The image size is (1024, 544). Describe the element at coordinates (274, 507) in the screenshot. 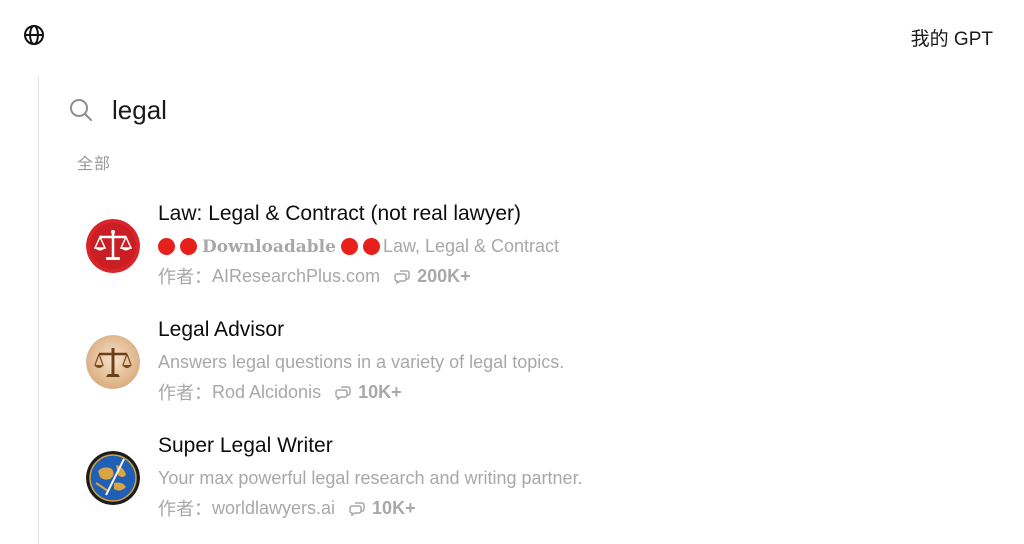

I see `author-name: worldlawyers.ai` at that location.